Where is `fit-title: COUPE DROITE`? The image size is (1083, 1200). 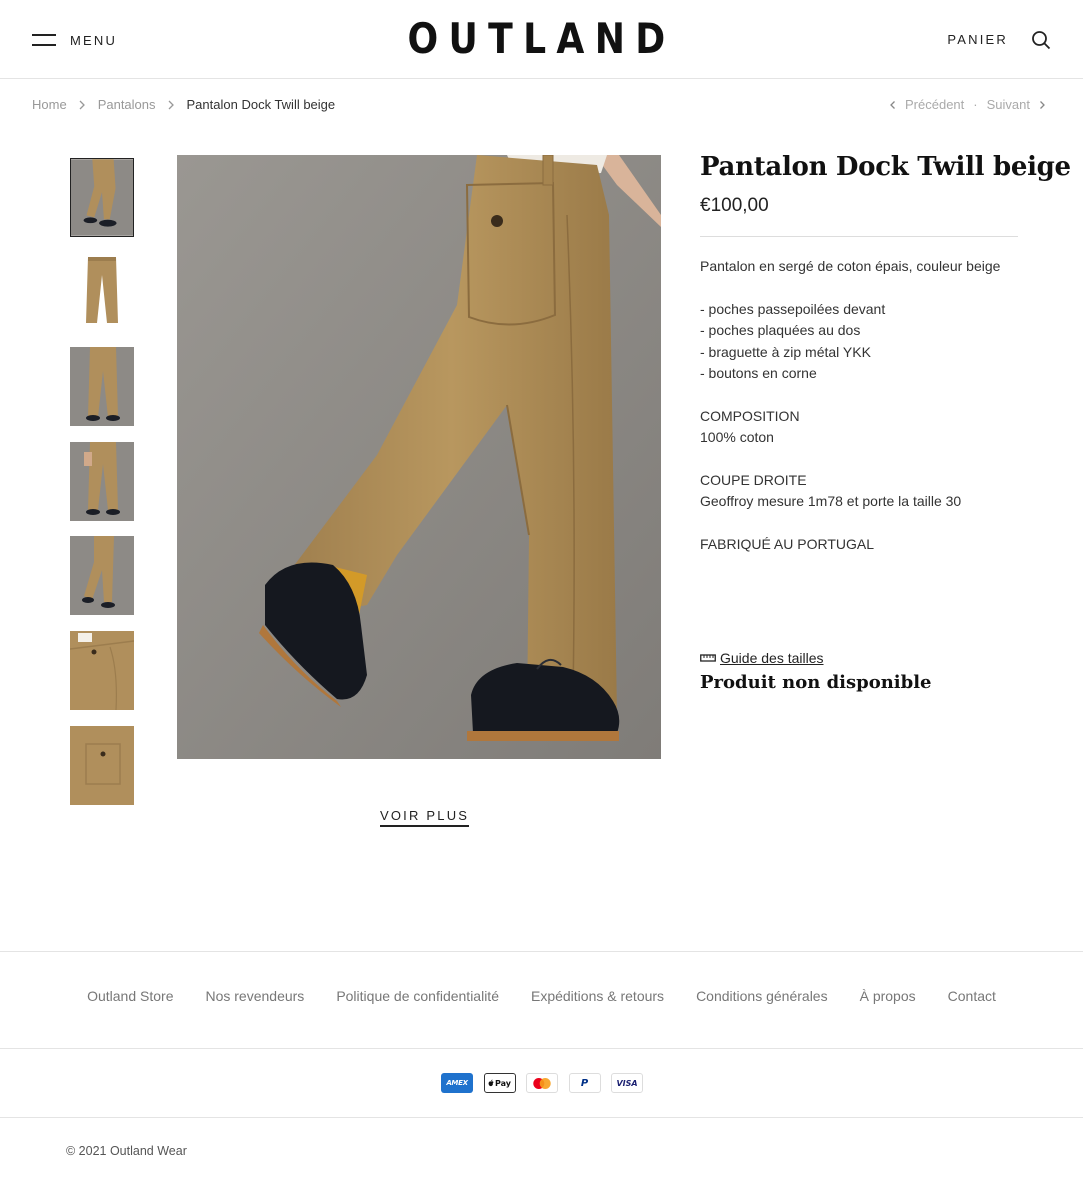 fit-title: COUPE DROITE is located at coordinates (753, 480).